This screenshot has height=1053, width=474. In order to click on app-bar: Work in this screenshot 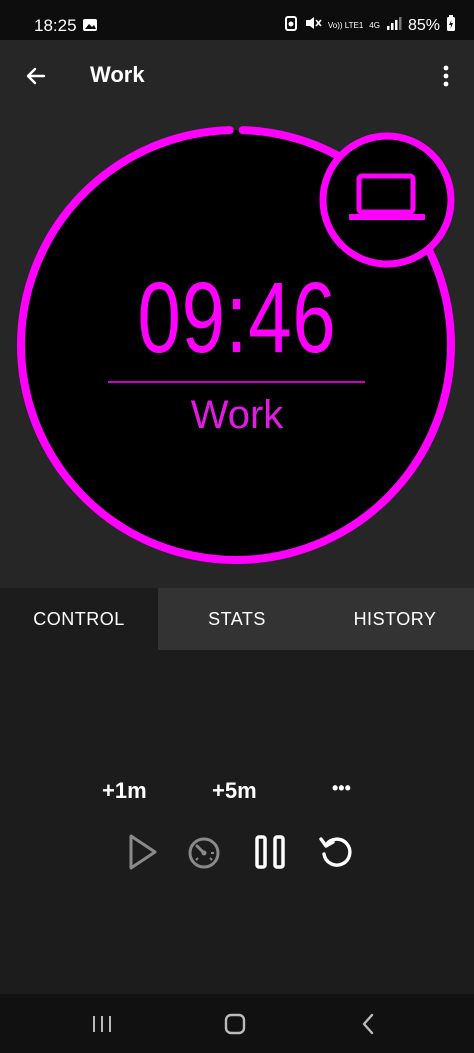, I will do `click(237, 74)`.